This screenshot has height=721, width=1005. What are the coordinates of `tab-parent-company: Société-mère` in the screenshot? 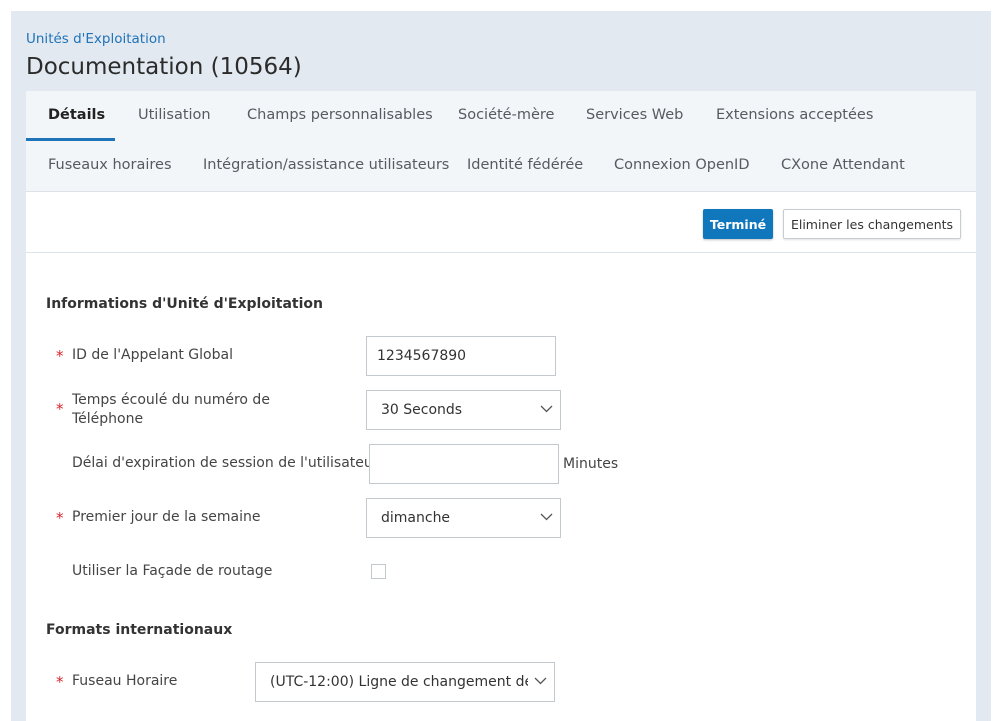 It's located at (506, 115).